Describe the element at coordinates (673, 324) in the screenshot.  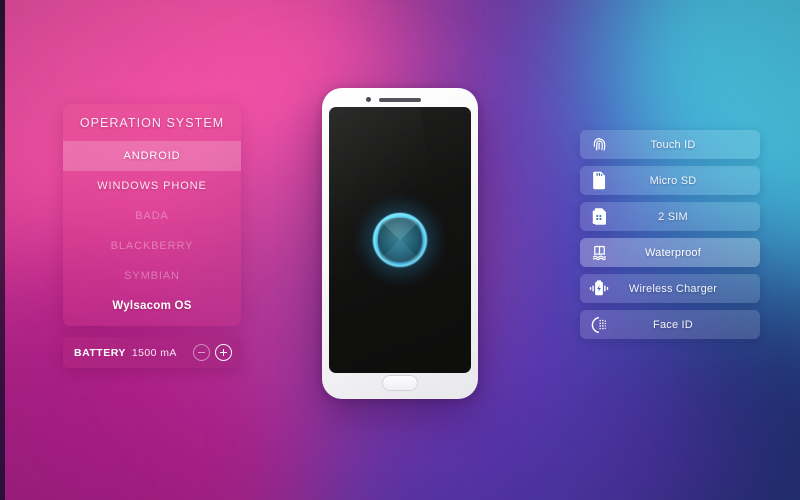
I see `feature-label: Face ID` at that location.